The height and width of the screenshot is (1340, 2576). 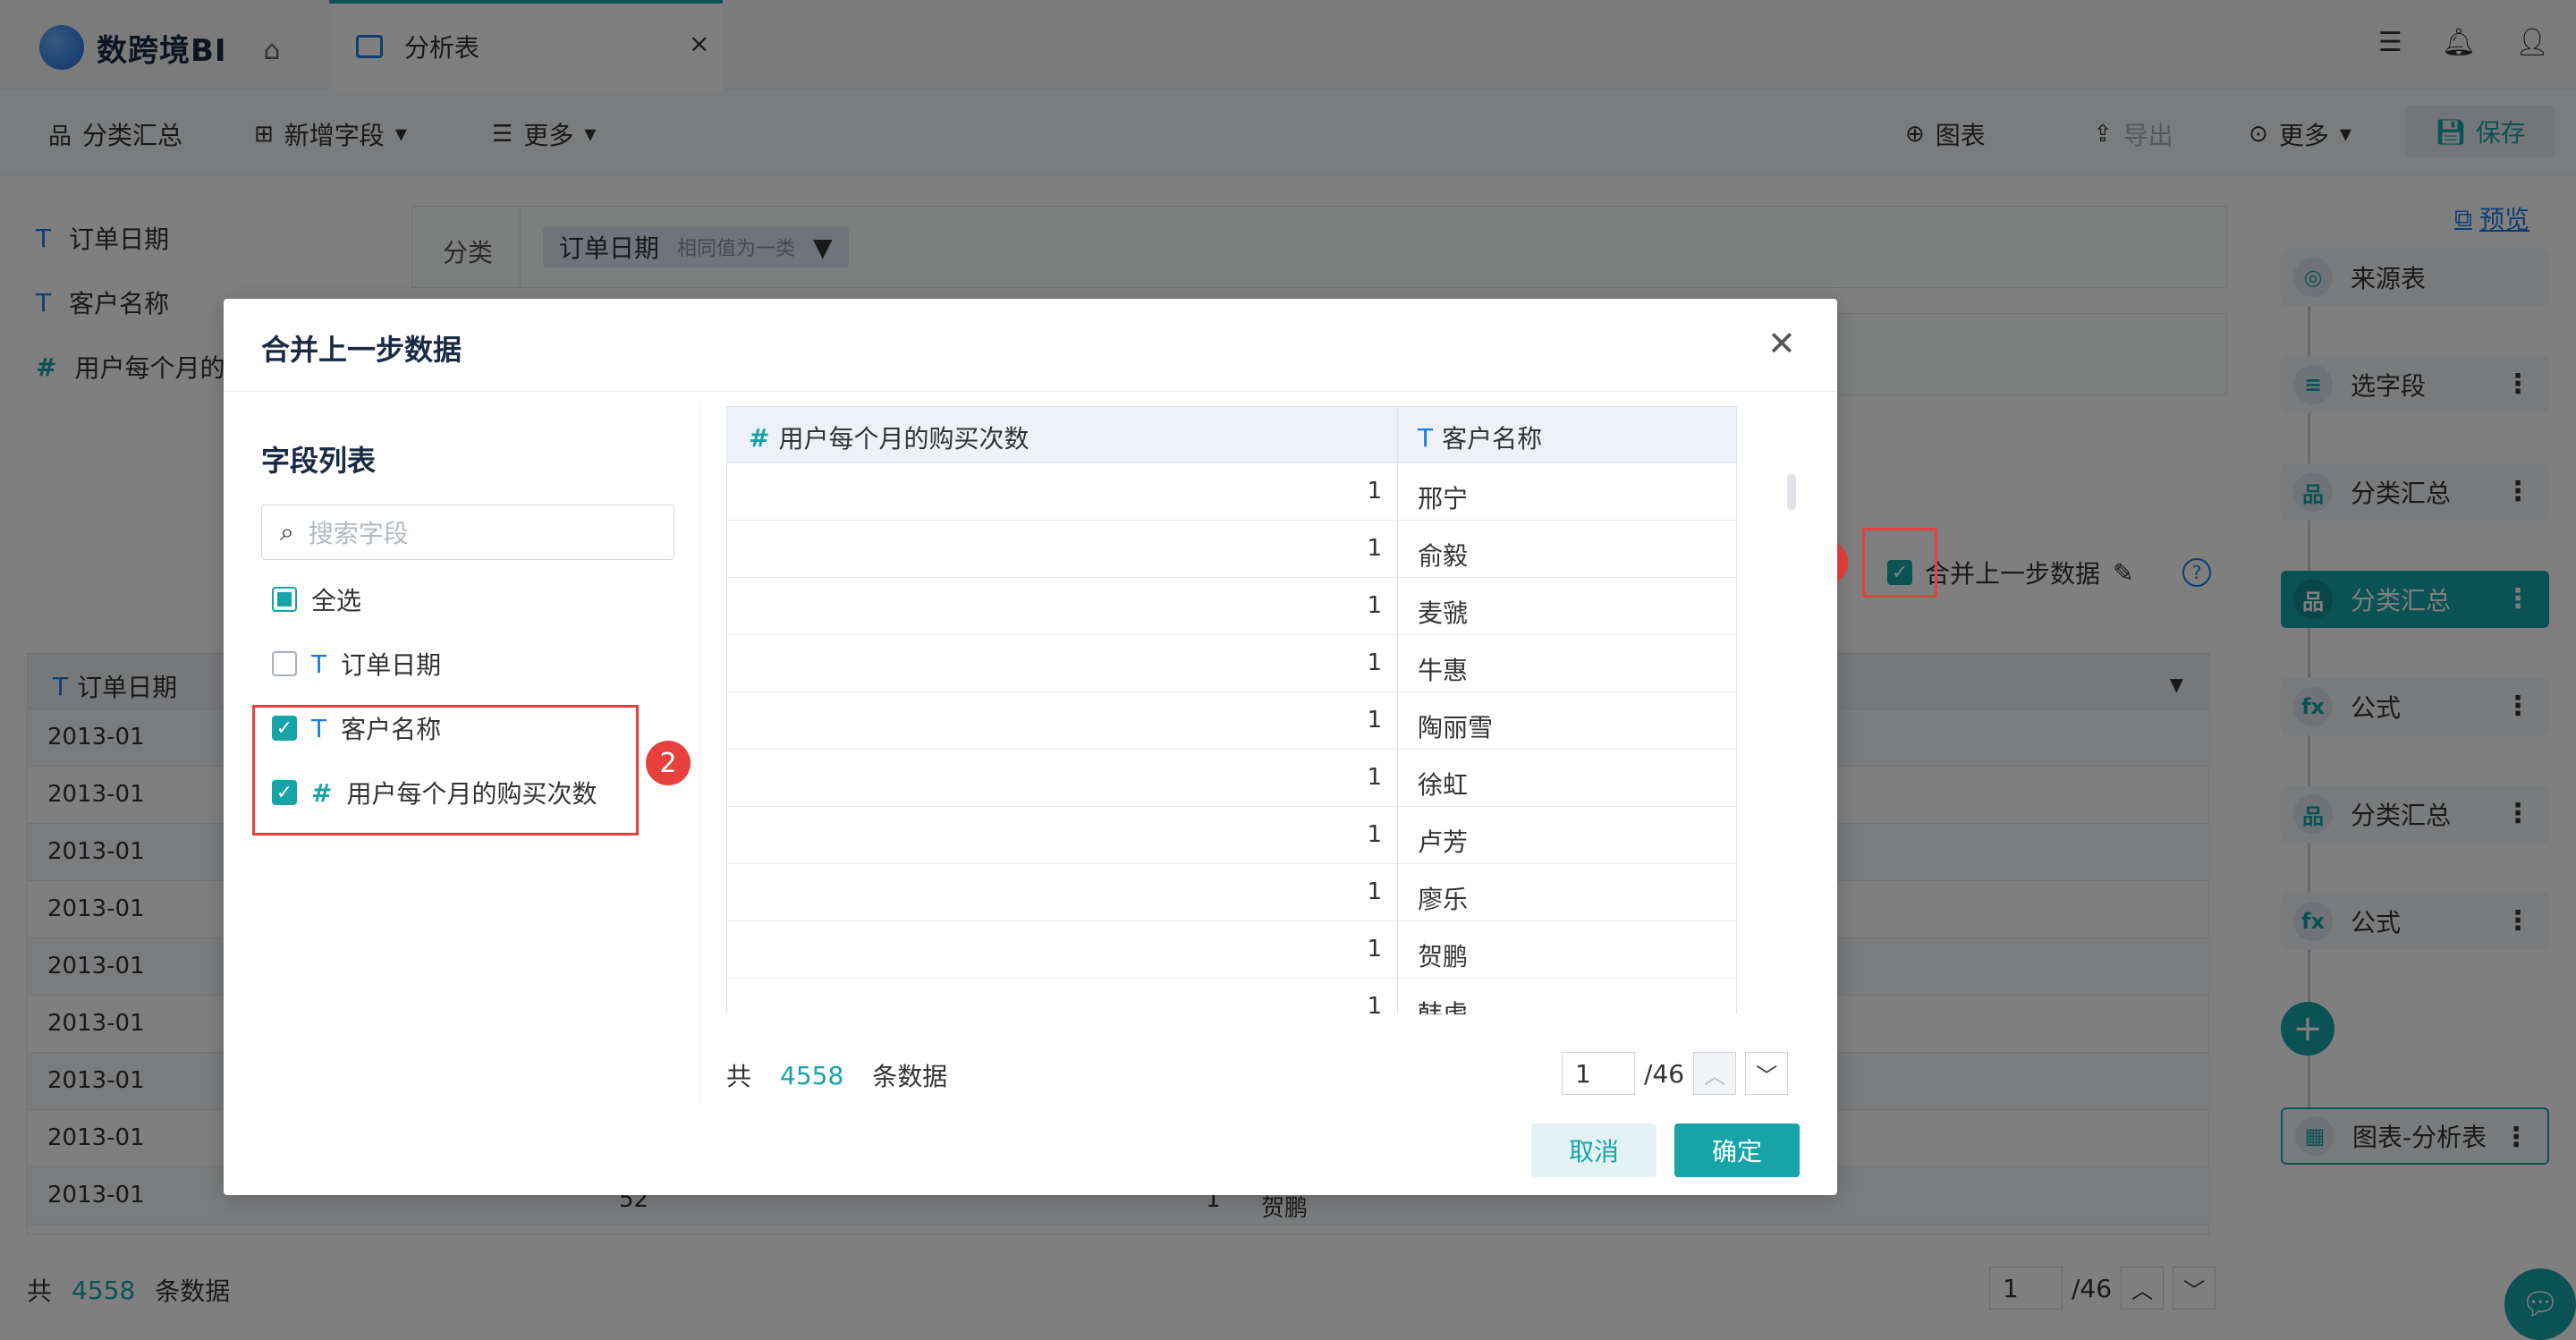 I want to click on page-input: 1, so click(x=1598, y=1073).